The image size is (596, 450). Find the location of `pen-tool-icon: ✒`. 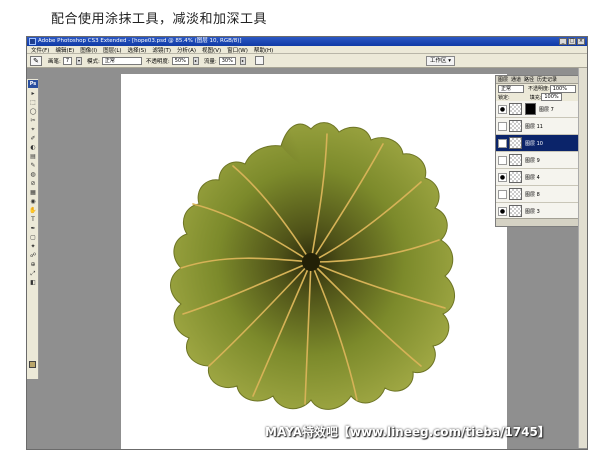

pen-tool-icon: ✒ is located at coordinates (33, 228).